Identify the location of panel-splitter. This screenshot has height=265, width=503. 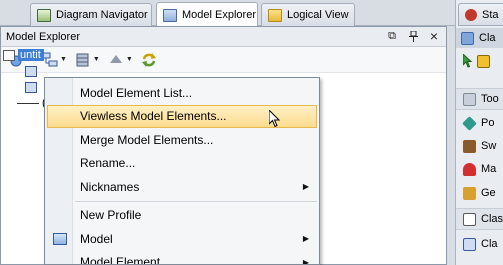
(451, 145).